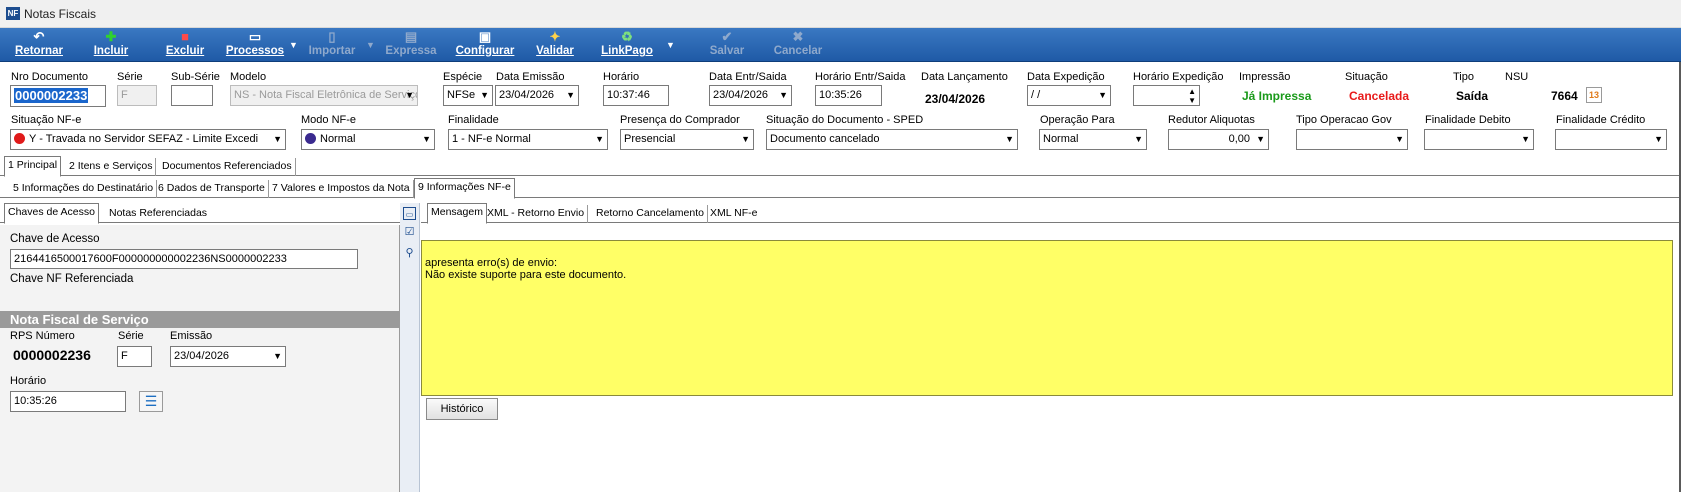 This screenshot has width=1681, height=492. Describe the element at coordinates (1601, 120) in the screenshot. I see `finalidade-credito-label: Finalidade Crédito` at that location.